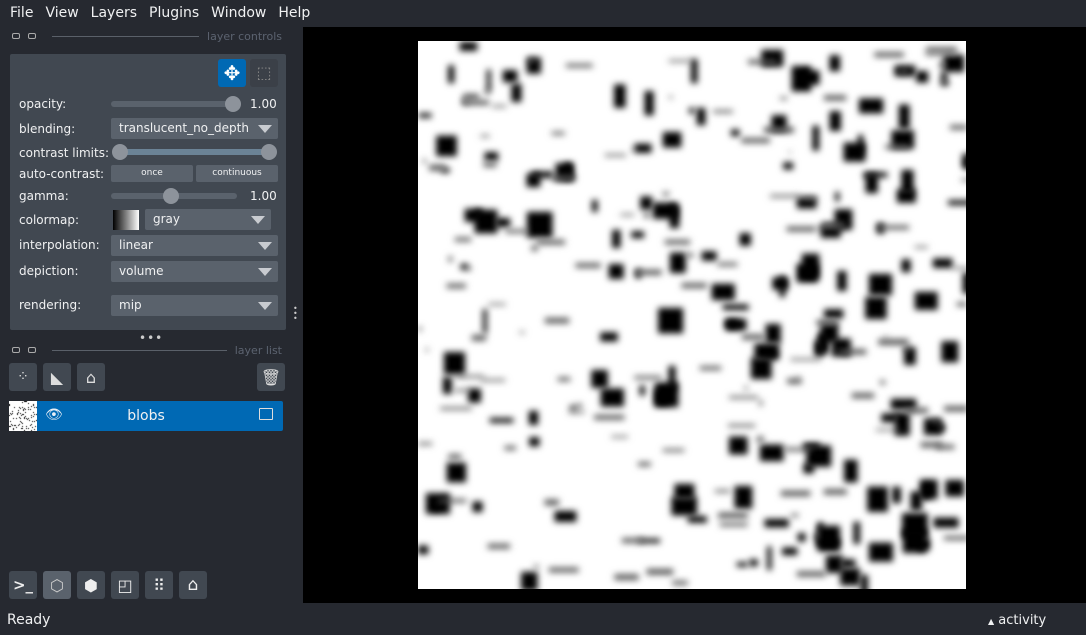  I want to click on new-points-layer-button: ⁘, so click(23, 377).